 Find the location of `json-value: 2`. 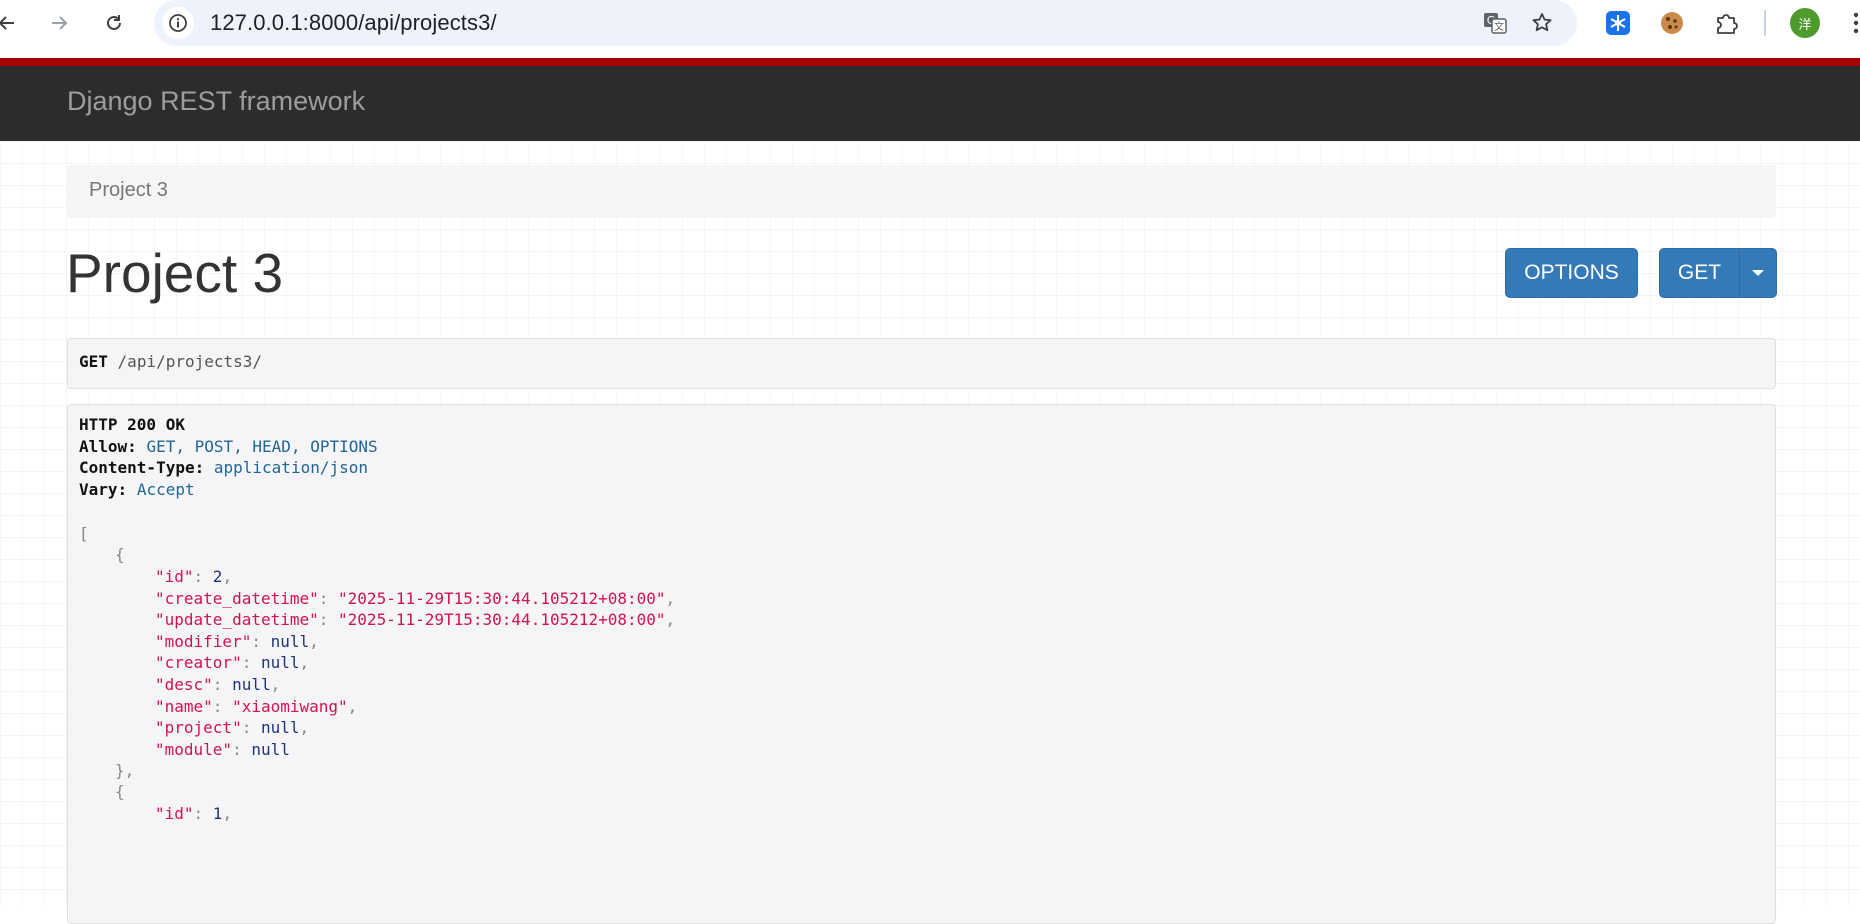

json-value: 2 is located at coordinates (217, 576).